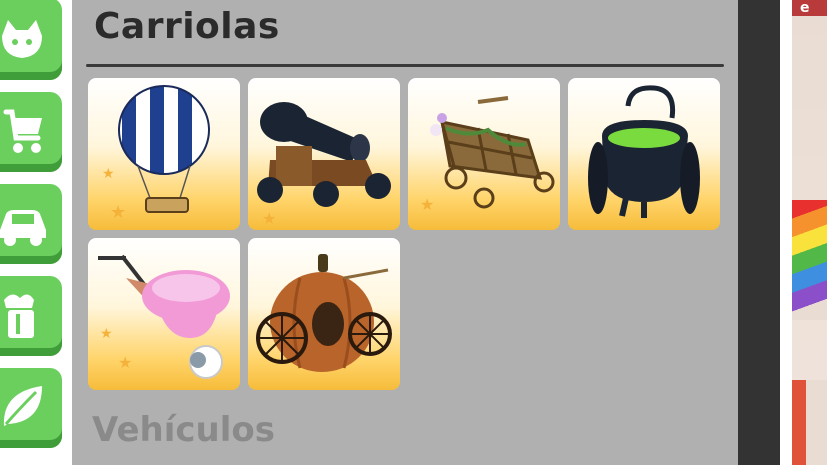 This screenshot has width=827, height=465. I want to click on background-decoration, so click(809, 422).